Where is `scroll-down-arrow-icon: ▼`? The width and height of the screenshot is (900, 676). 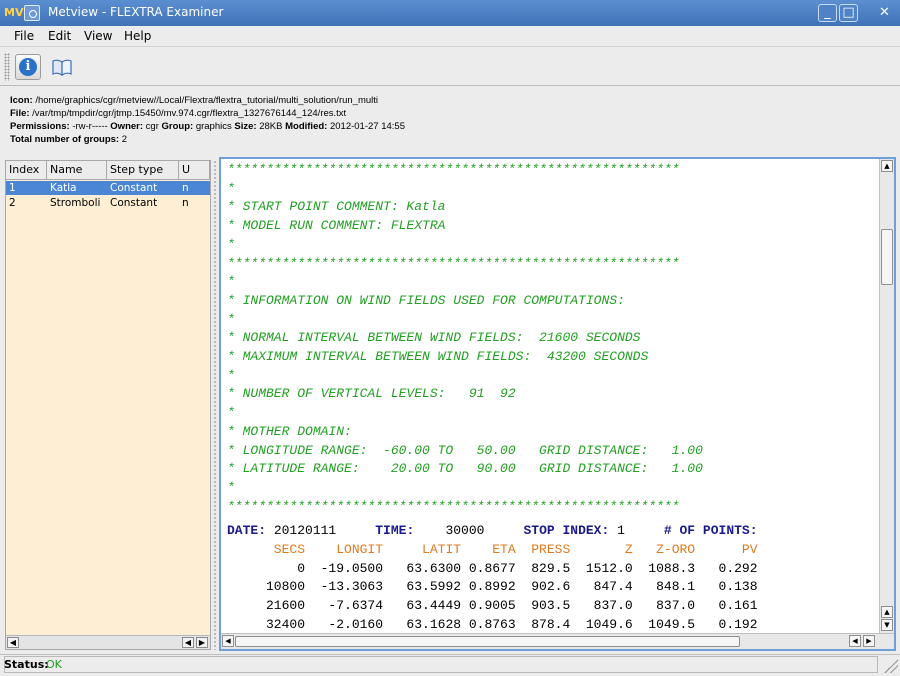
scroll-down-arrow-icon: ▼ is located at coordinates (887, 625).